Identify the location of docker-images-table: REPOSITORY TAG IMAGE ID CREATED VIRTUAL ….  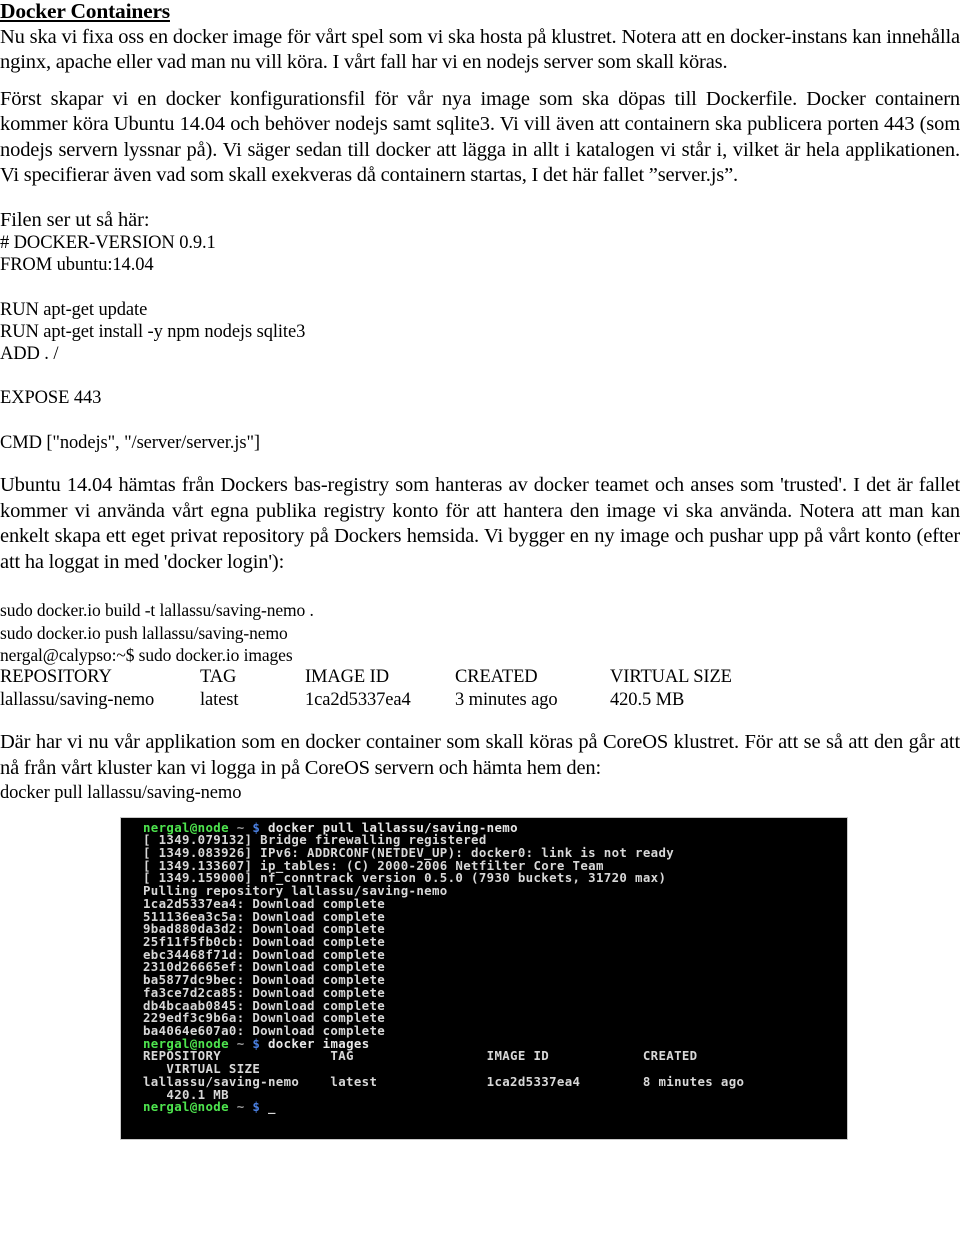
(395, 688).